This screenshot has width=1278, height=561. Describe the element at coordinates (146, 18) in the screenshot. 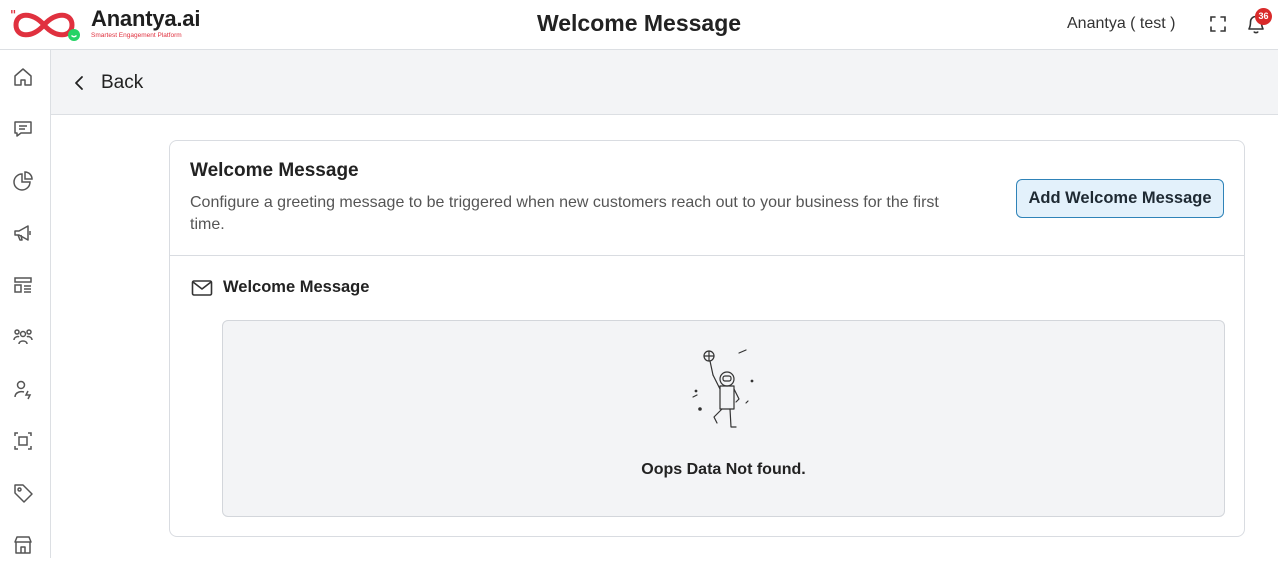

I see `brand-name: Anantya.ai` at that location.